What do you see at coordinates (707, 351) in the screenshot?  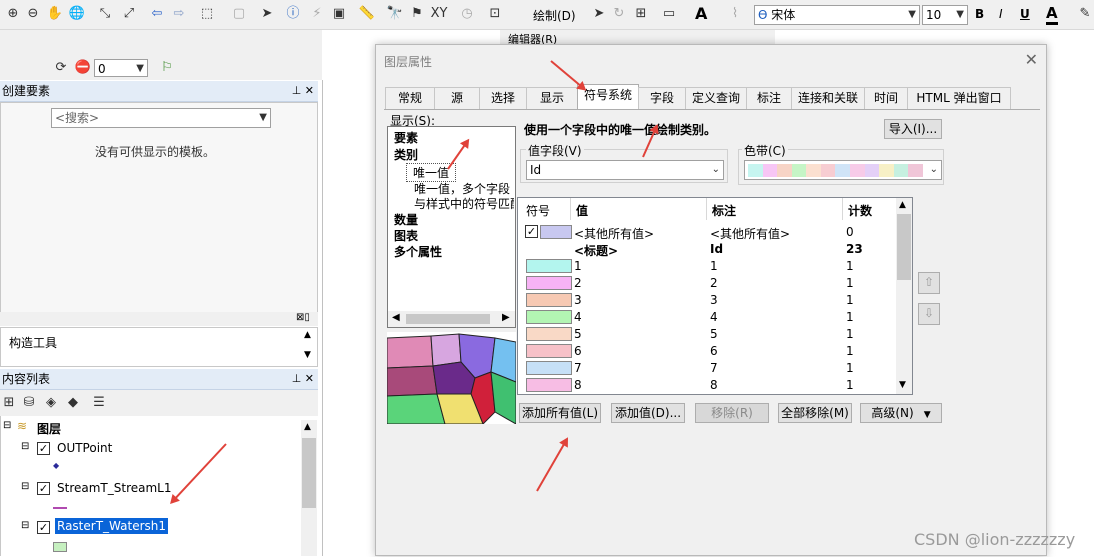 I see `grid-row: 6 6 1` at bounding box center [707, 351].